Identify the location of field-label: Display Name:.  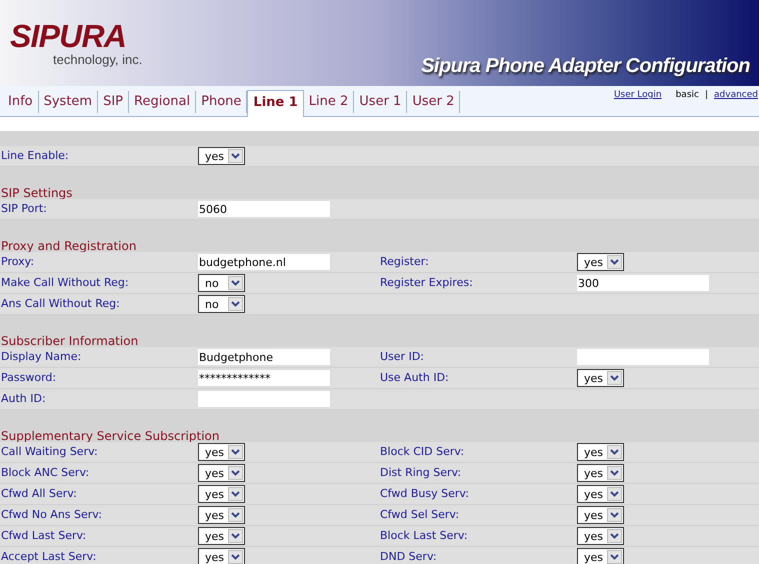
(41, 356).